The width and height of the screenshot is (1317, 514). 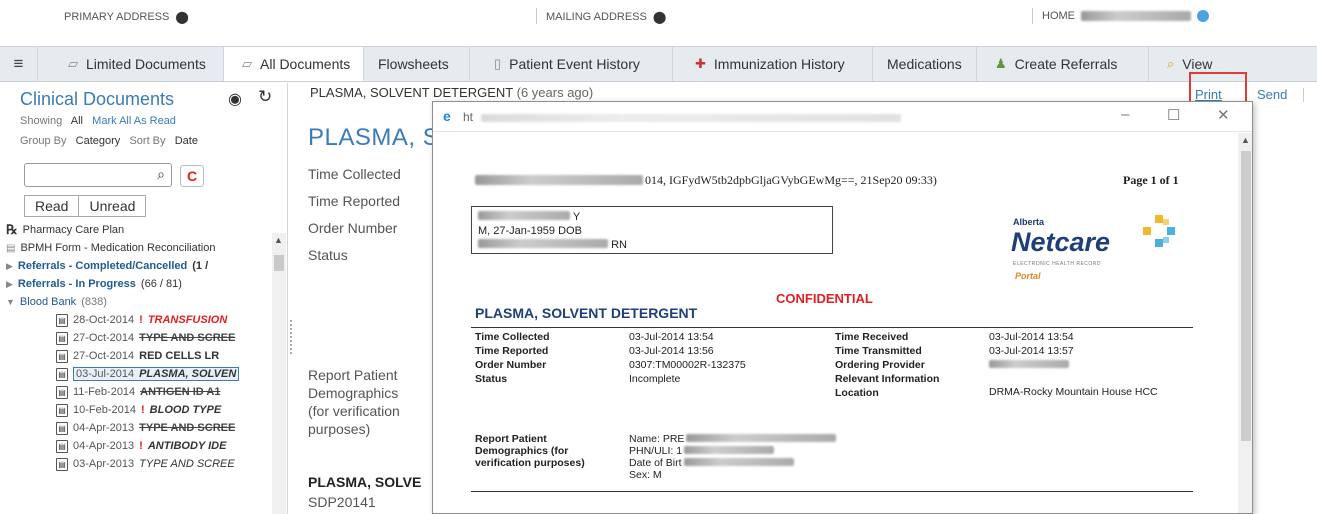 I want to click on tab-label: Create Referrals, so click(x=1066, y=64).